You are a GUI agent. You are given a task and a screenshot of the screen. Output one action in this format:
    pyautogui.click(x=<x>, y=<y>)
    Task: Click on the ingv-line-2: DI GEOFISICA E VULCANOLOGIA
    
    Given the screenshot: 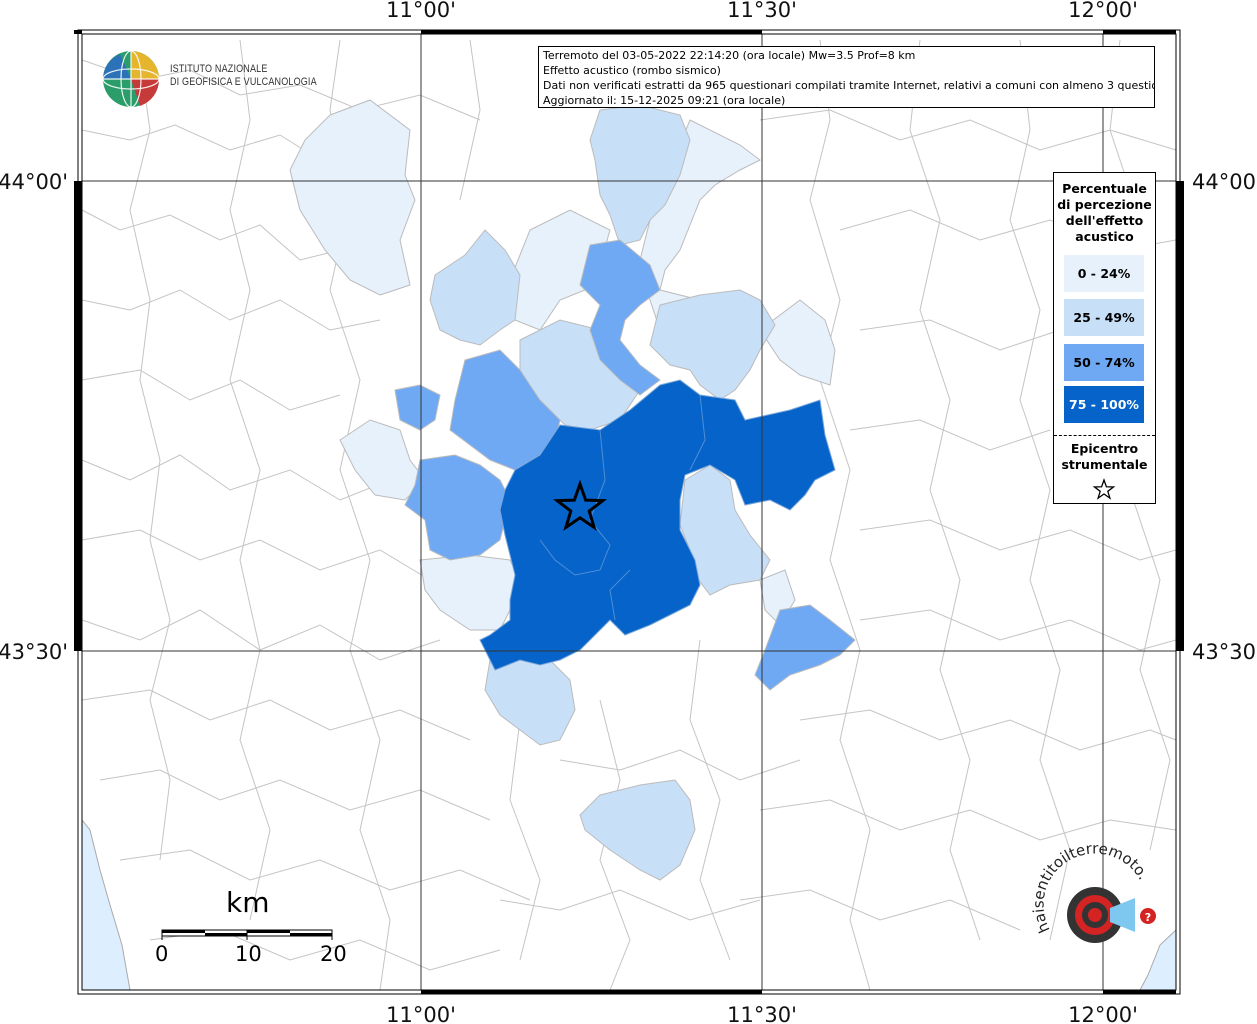 What is the action you would take?
    pyautogui.click(x=243, y=82)
    